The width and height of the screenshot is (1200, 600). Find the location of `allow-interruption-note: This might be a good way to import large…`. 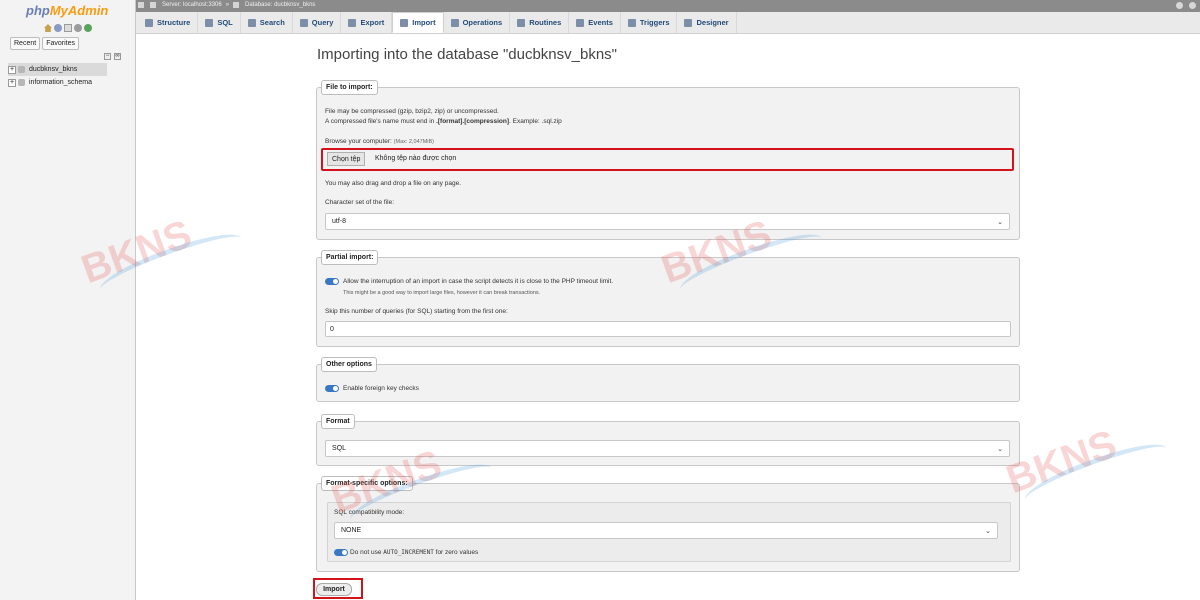

allow-interruption-note: This might be a good way to import large… is located at coordinates (442, 293).